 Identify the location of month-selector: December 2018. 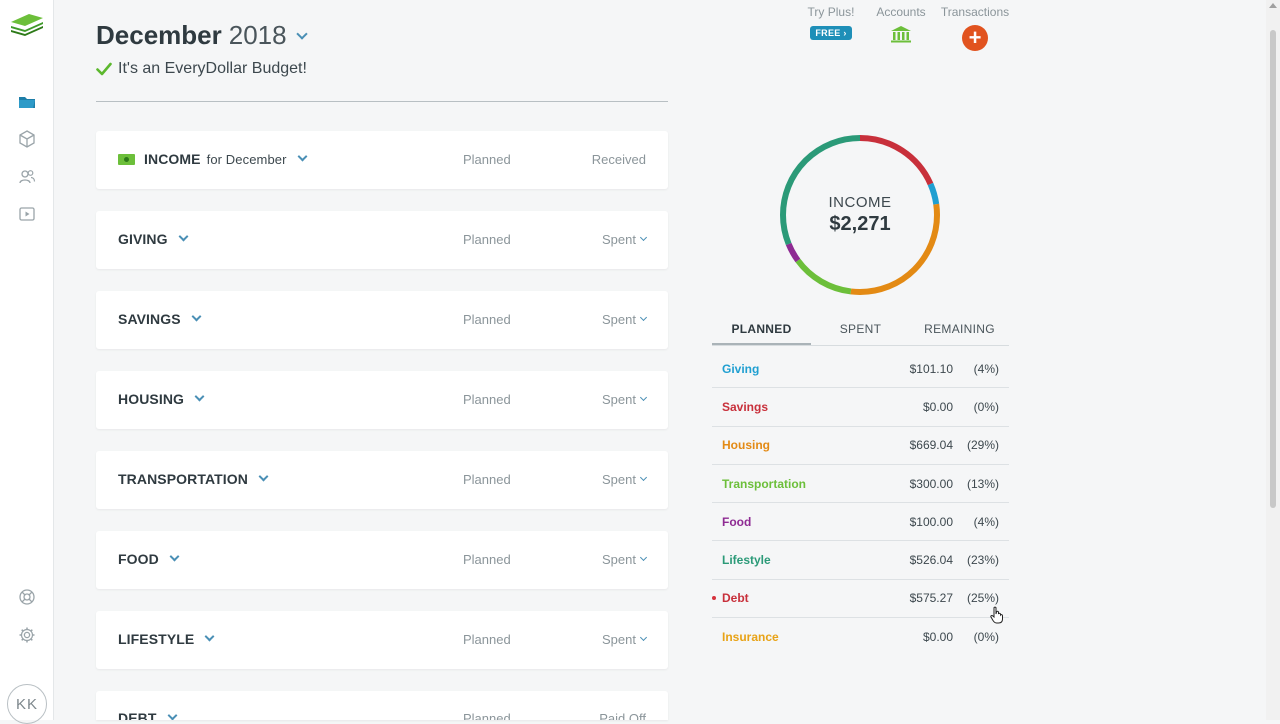
(202, 35).